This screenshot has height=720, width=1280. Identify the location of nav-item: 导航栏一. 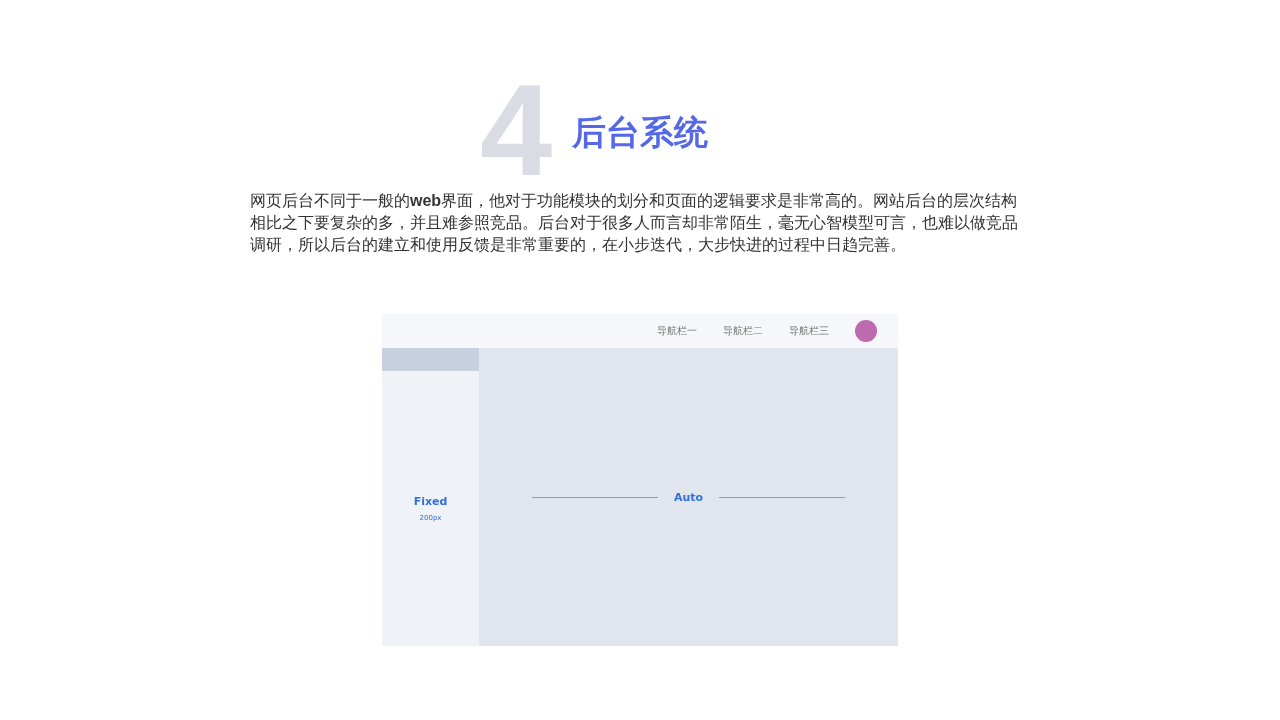
(677, 331).